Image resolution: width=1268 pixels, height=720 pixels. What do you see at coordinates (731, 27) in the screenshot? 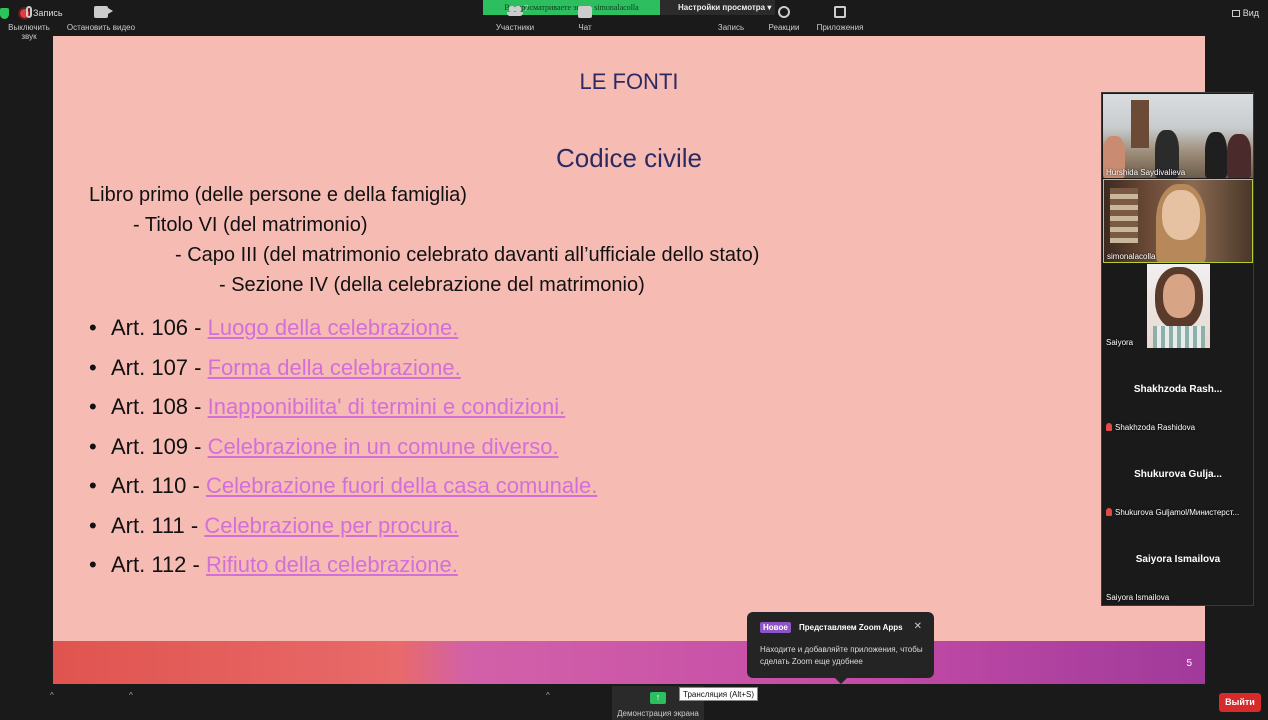
I see `record-label: Запись` at bounding box center [731, 27].